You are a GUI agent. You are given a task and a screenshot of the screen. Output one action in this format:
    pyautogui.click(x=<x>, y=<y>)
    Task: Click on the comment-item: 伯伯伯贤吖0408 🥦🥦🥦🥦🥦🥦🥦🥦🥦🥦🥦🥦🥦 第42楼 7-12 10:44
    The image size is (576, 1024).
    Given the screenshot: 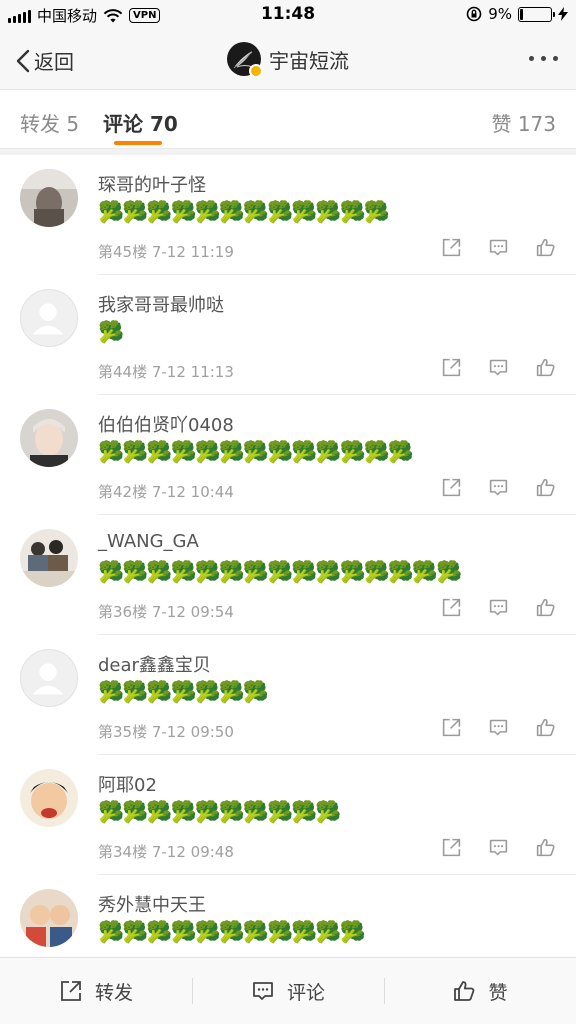 What is the action you would take?
    pyautogui.click(x=288, y=455)
    